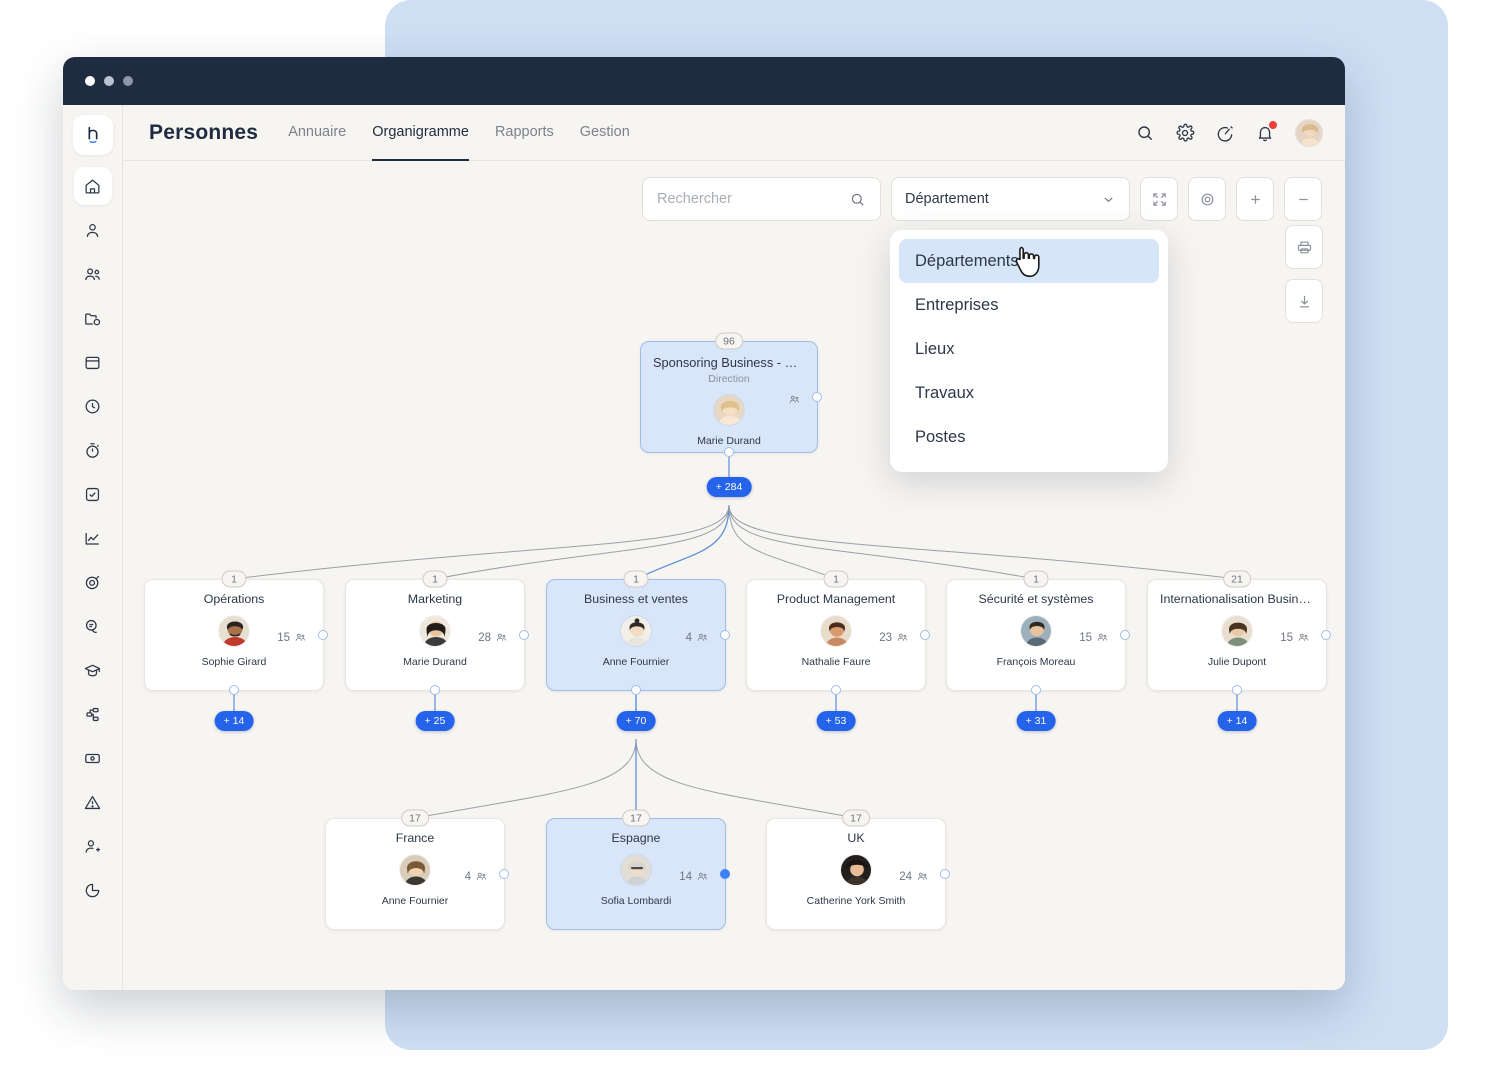 The image size is (1501, 1068). What do you see at coordinates (493, 637) in the screenshot?
I see `node-member-count: 28` at bounding box center [493, 637].